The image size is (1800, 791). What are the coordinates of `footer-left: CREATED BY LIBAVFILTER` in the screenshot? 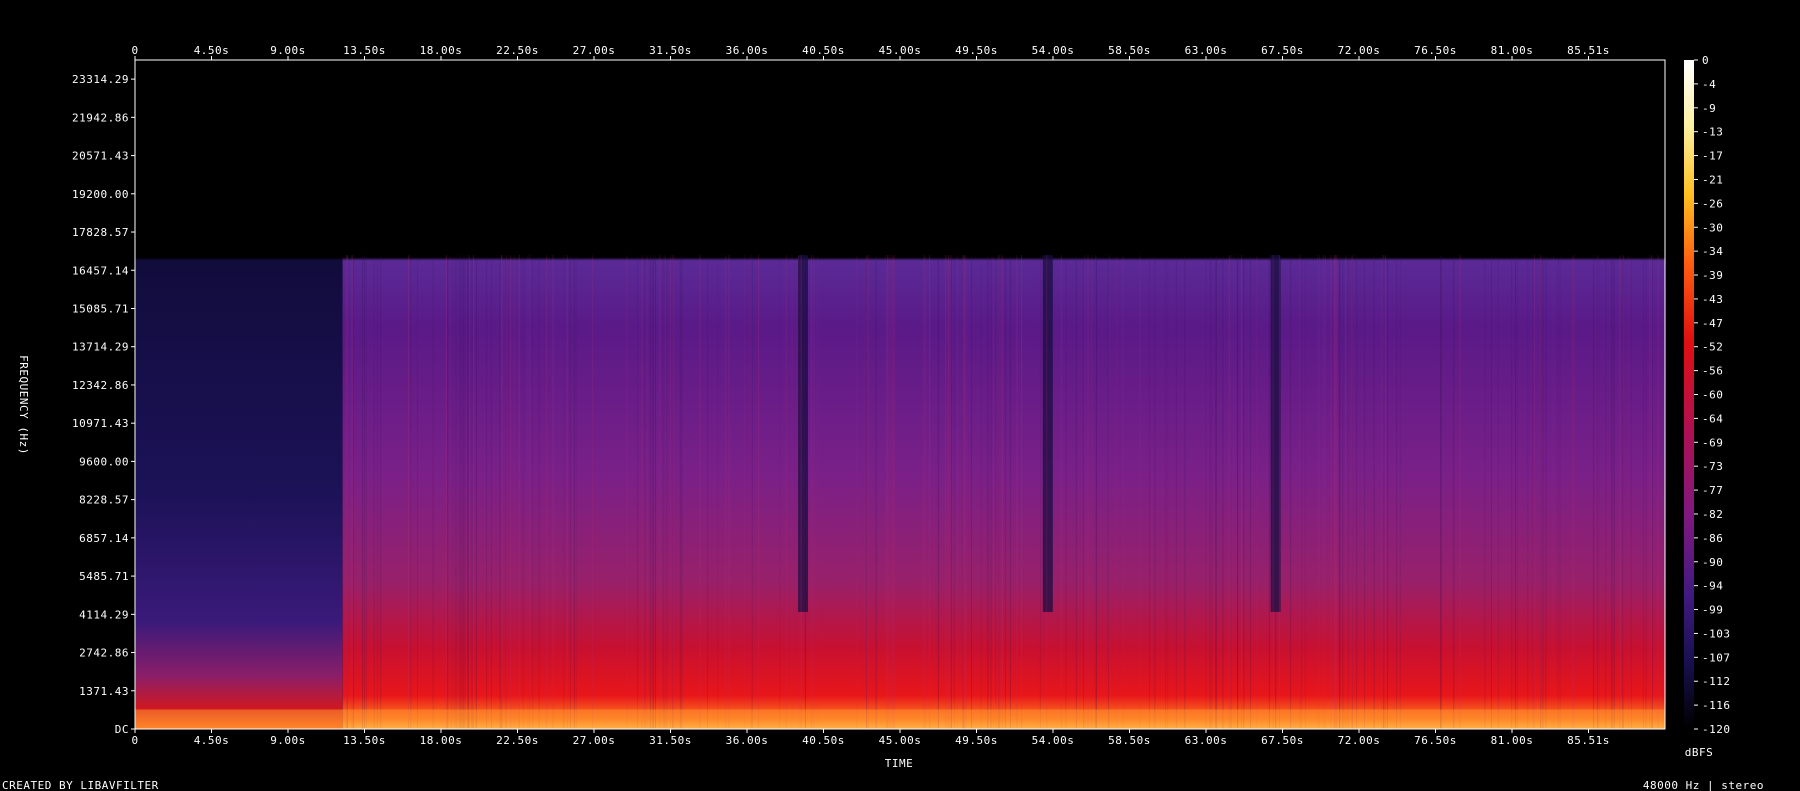 It's located at (80, 785).